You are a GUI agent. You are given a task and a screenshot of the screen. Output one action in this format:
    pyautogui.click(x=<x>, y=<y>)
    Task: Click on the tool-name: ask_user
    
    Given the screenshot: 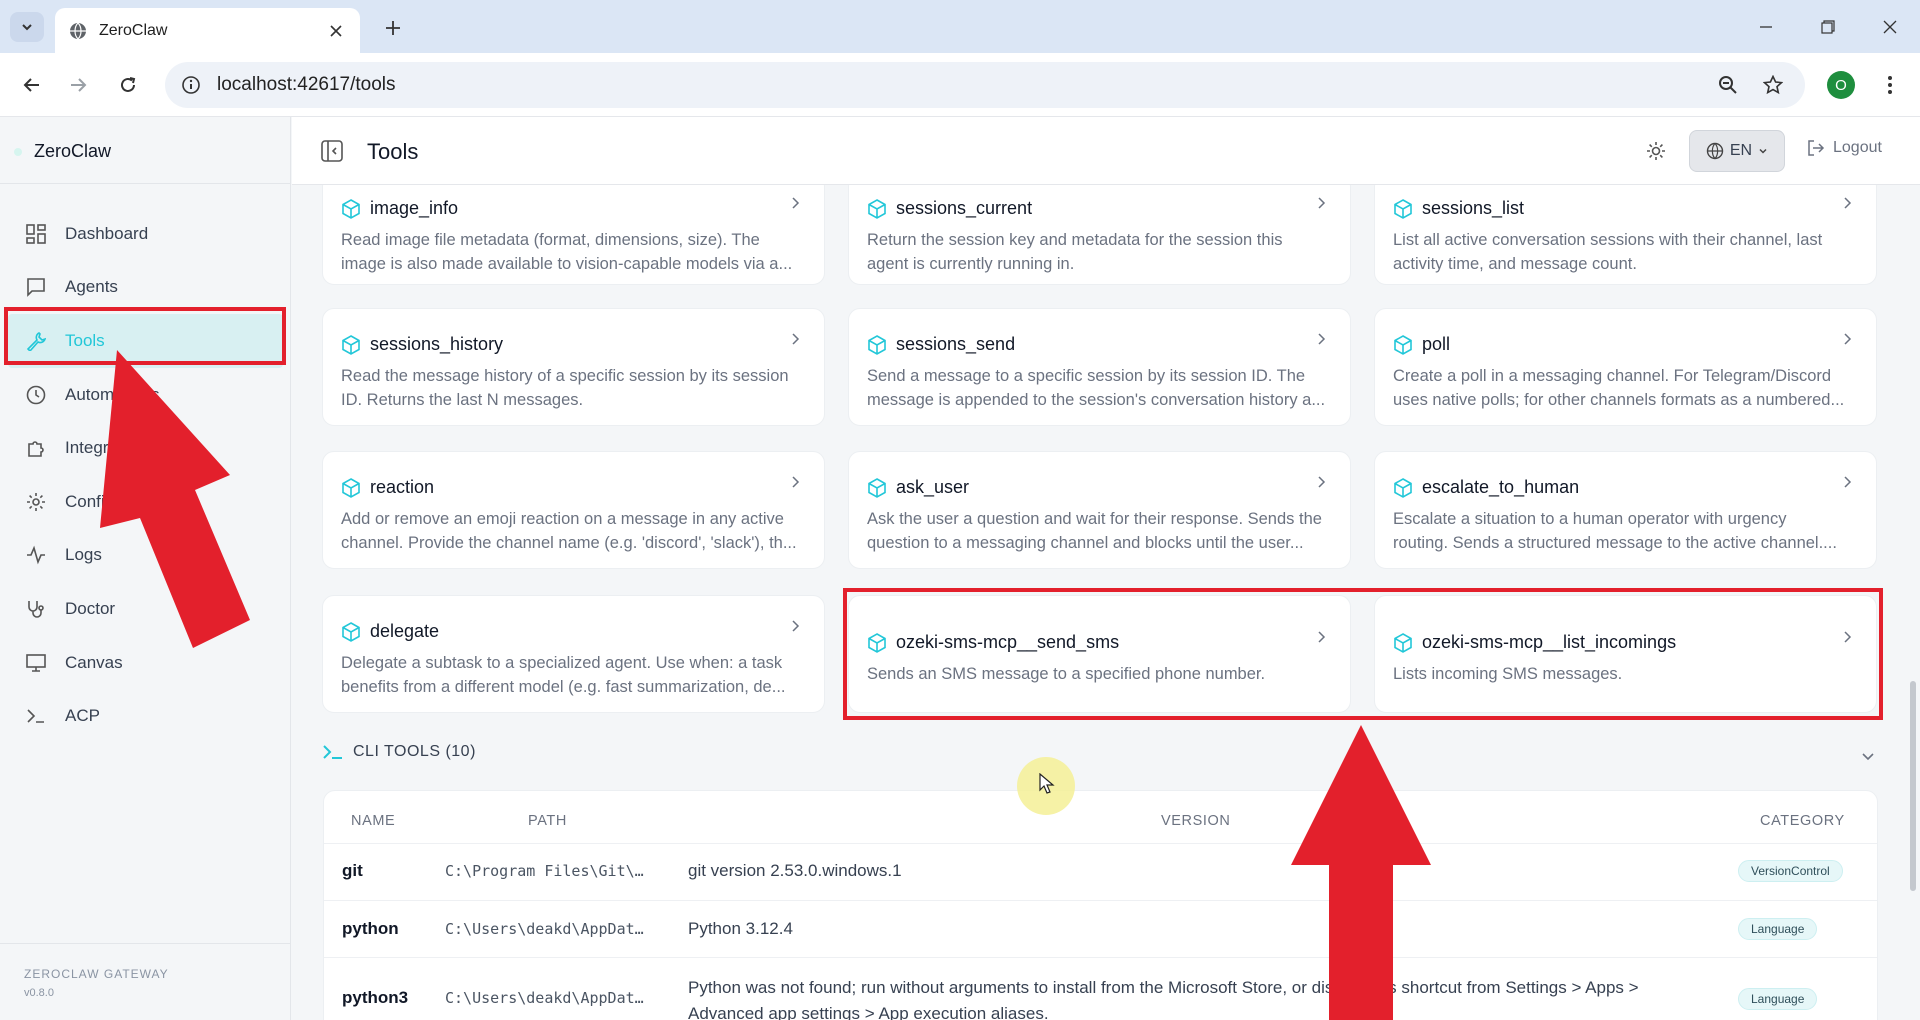 What is the action you would take?
    pyautogui.click(x=933, y=487)
    